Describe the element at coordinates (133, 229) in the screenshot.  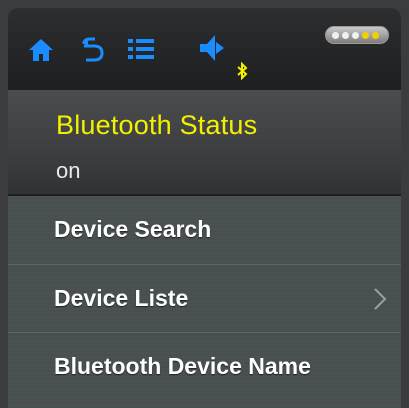
I see `list-item-label: Device Search` at that location.